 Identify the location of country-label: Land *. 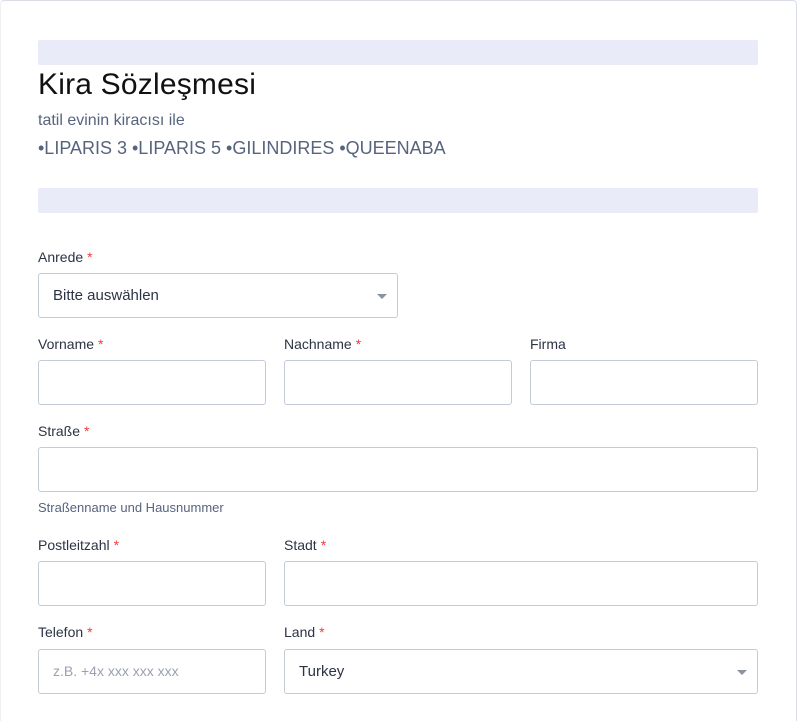
(304, 632).